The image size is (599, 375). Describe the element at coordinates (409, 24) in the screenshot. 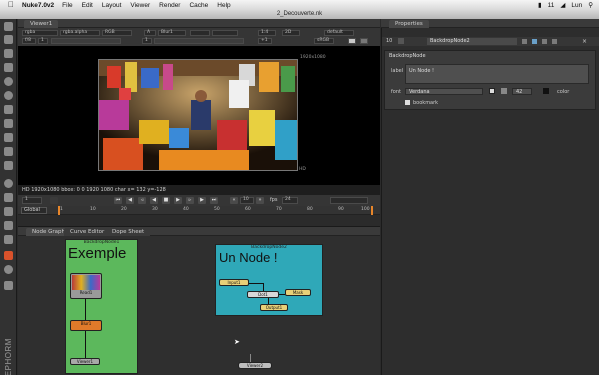

I see `tab-properties: Properties` at that location.